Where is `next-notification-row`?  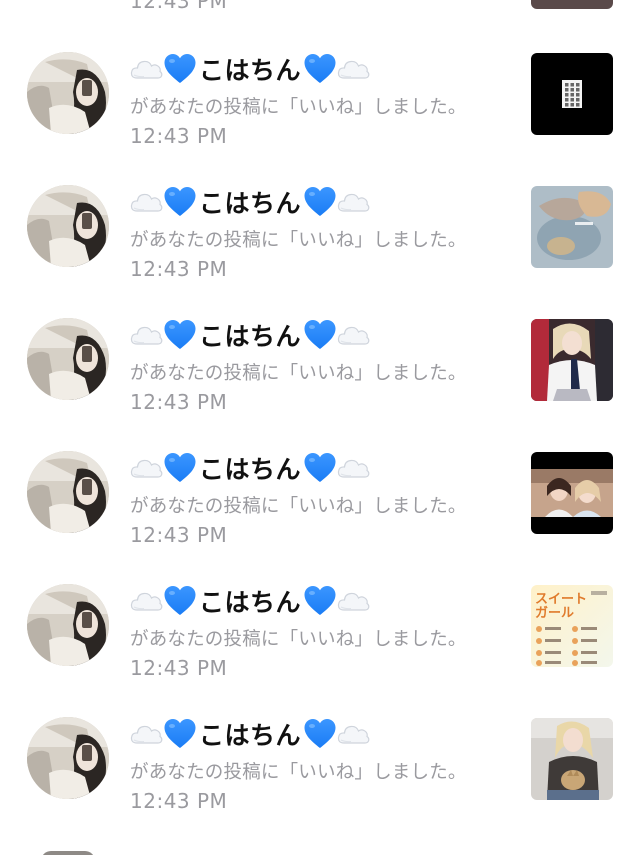
next-notification-row is located at coordinates (320, 852).